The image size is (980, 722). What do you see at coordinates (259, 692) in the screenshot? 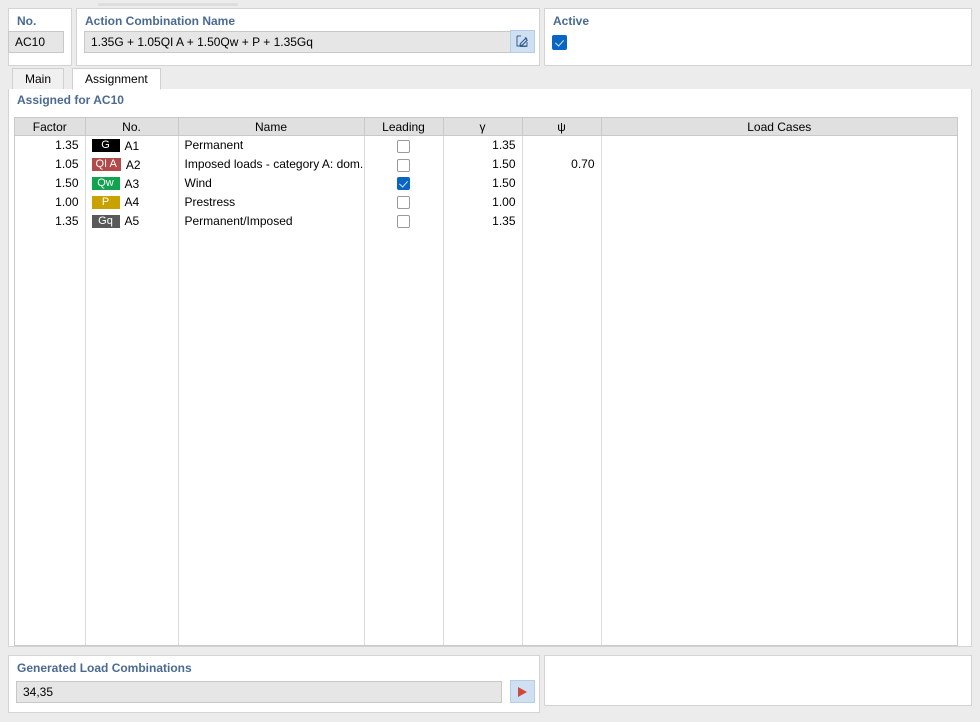
I see `generated-load-combinations-input: 34,35` at bounding box center [259, 692].